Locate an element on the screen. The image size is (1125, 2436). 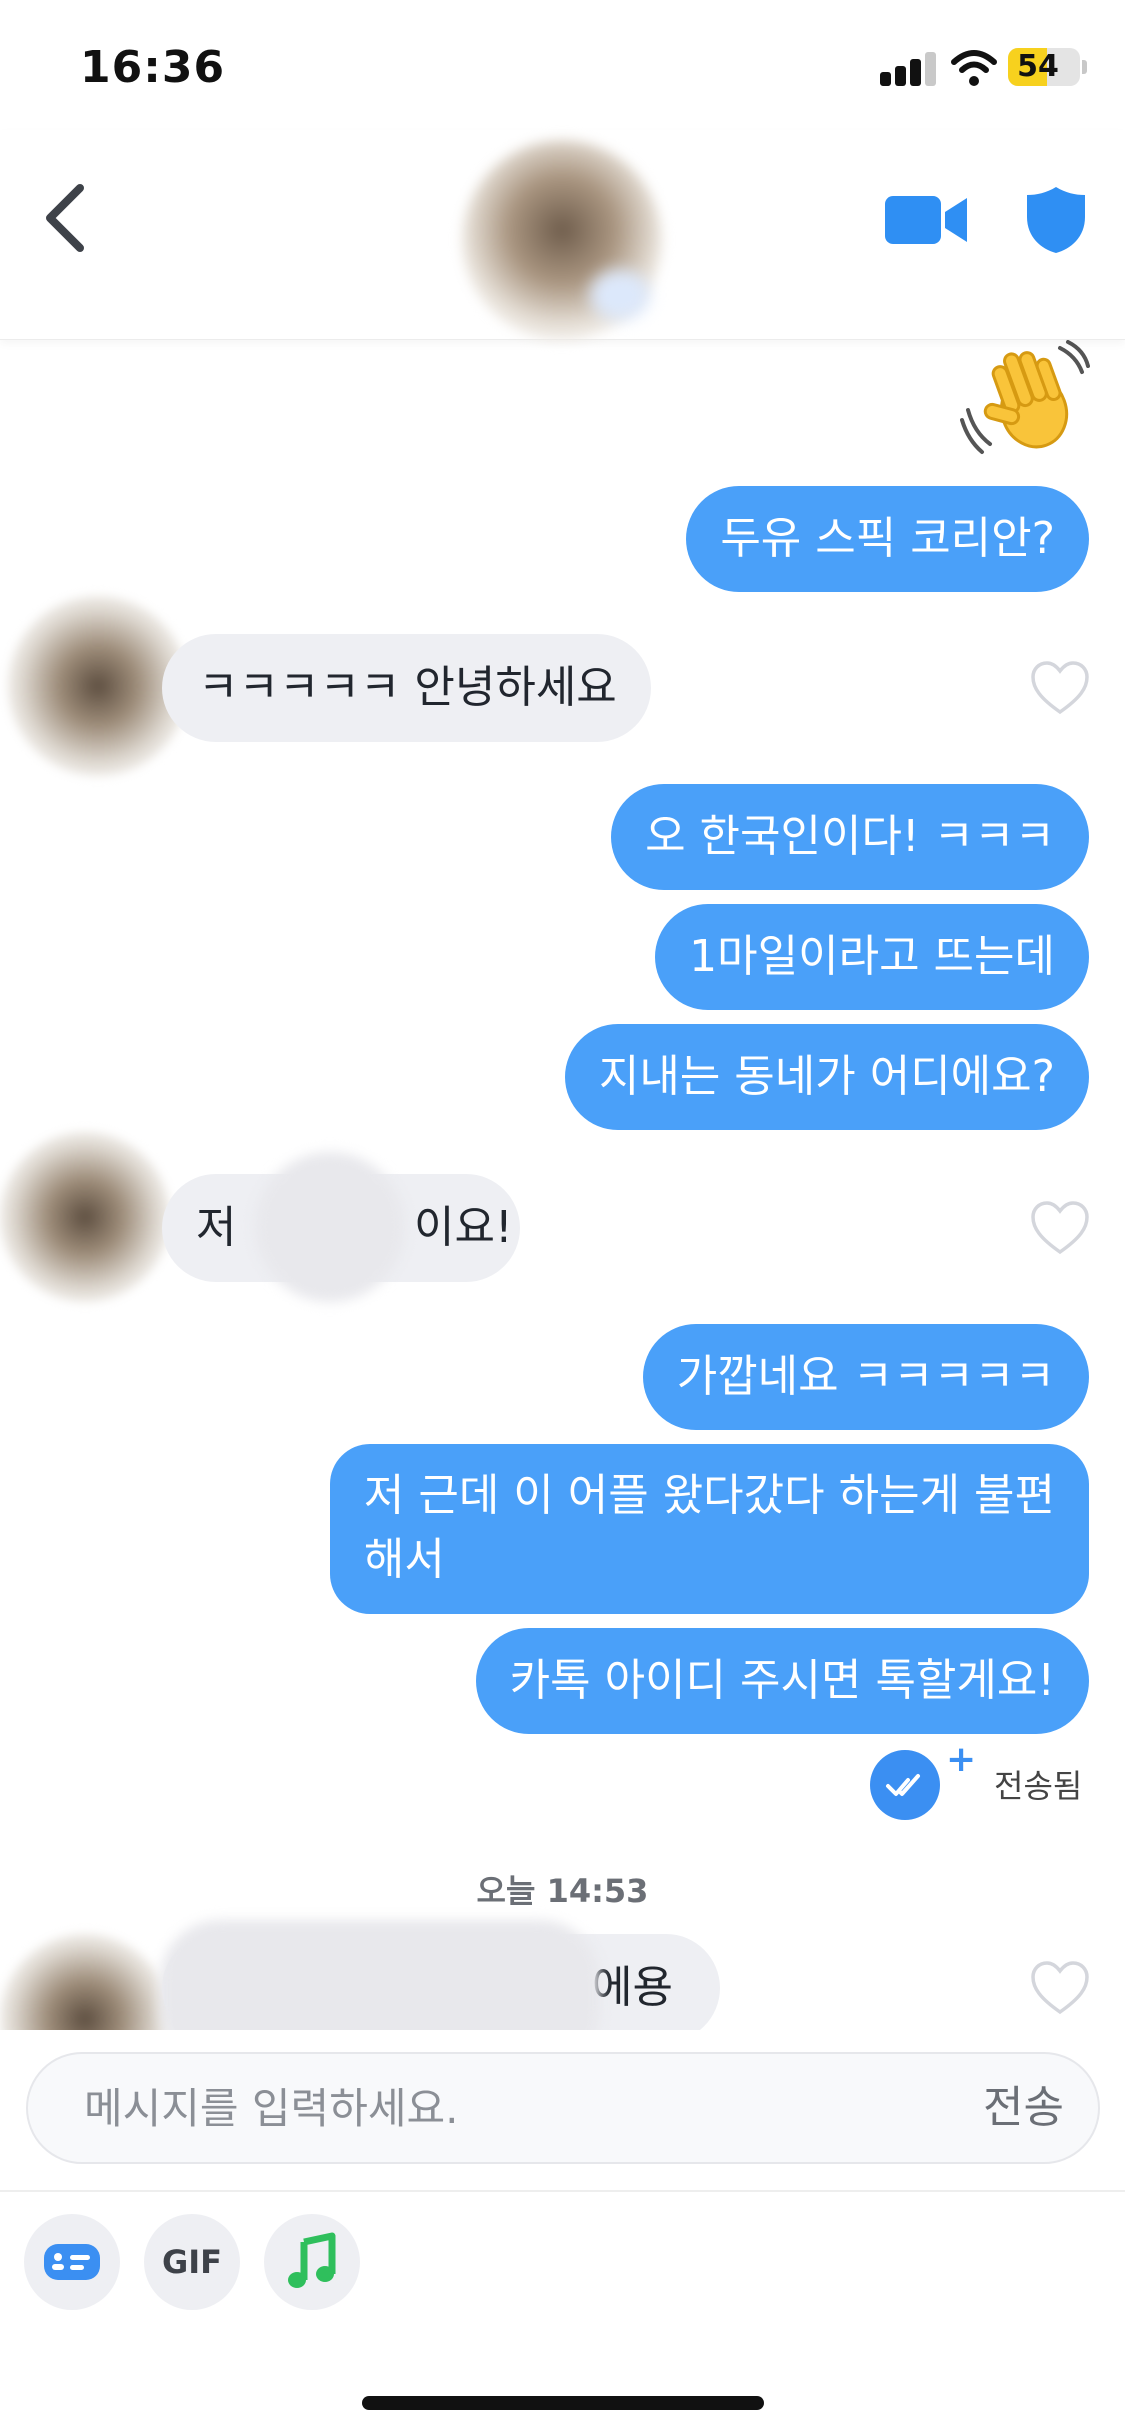
gif-icon: GIF is located at coordinates (192, 2262).